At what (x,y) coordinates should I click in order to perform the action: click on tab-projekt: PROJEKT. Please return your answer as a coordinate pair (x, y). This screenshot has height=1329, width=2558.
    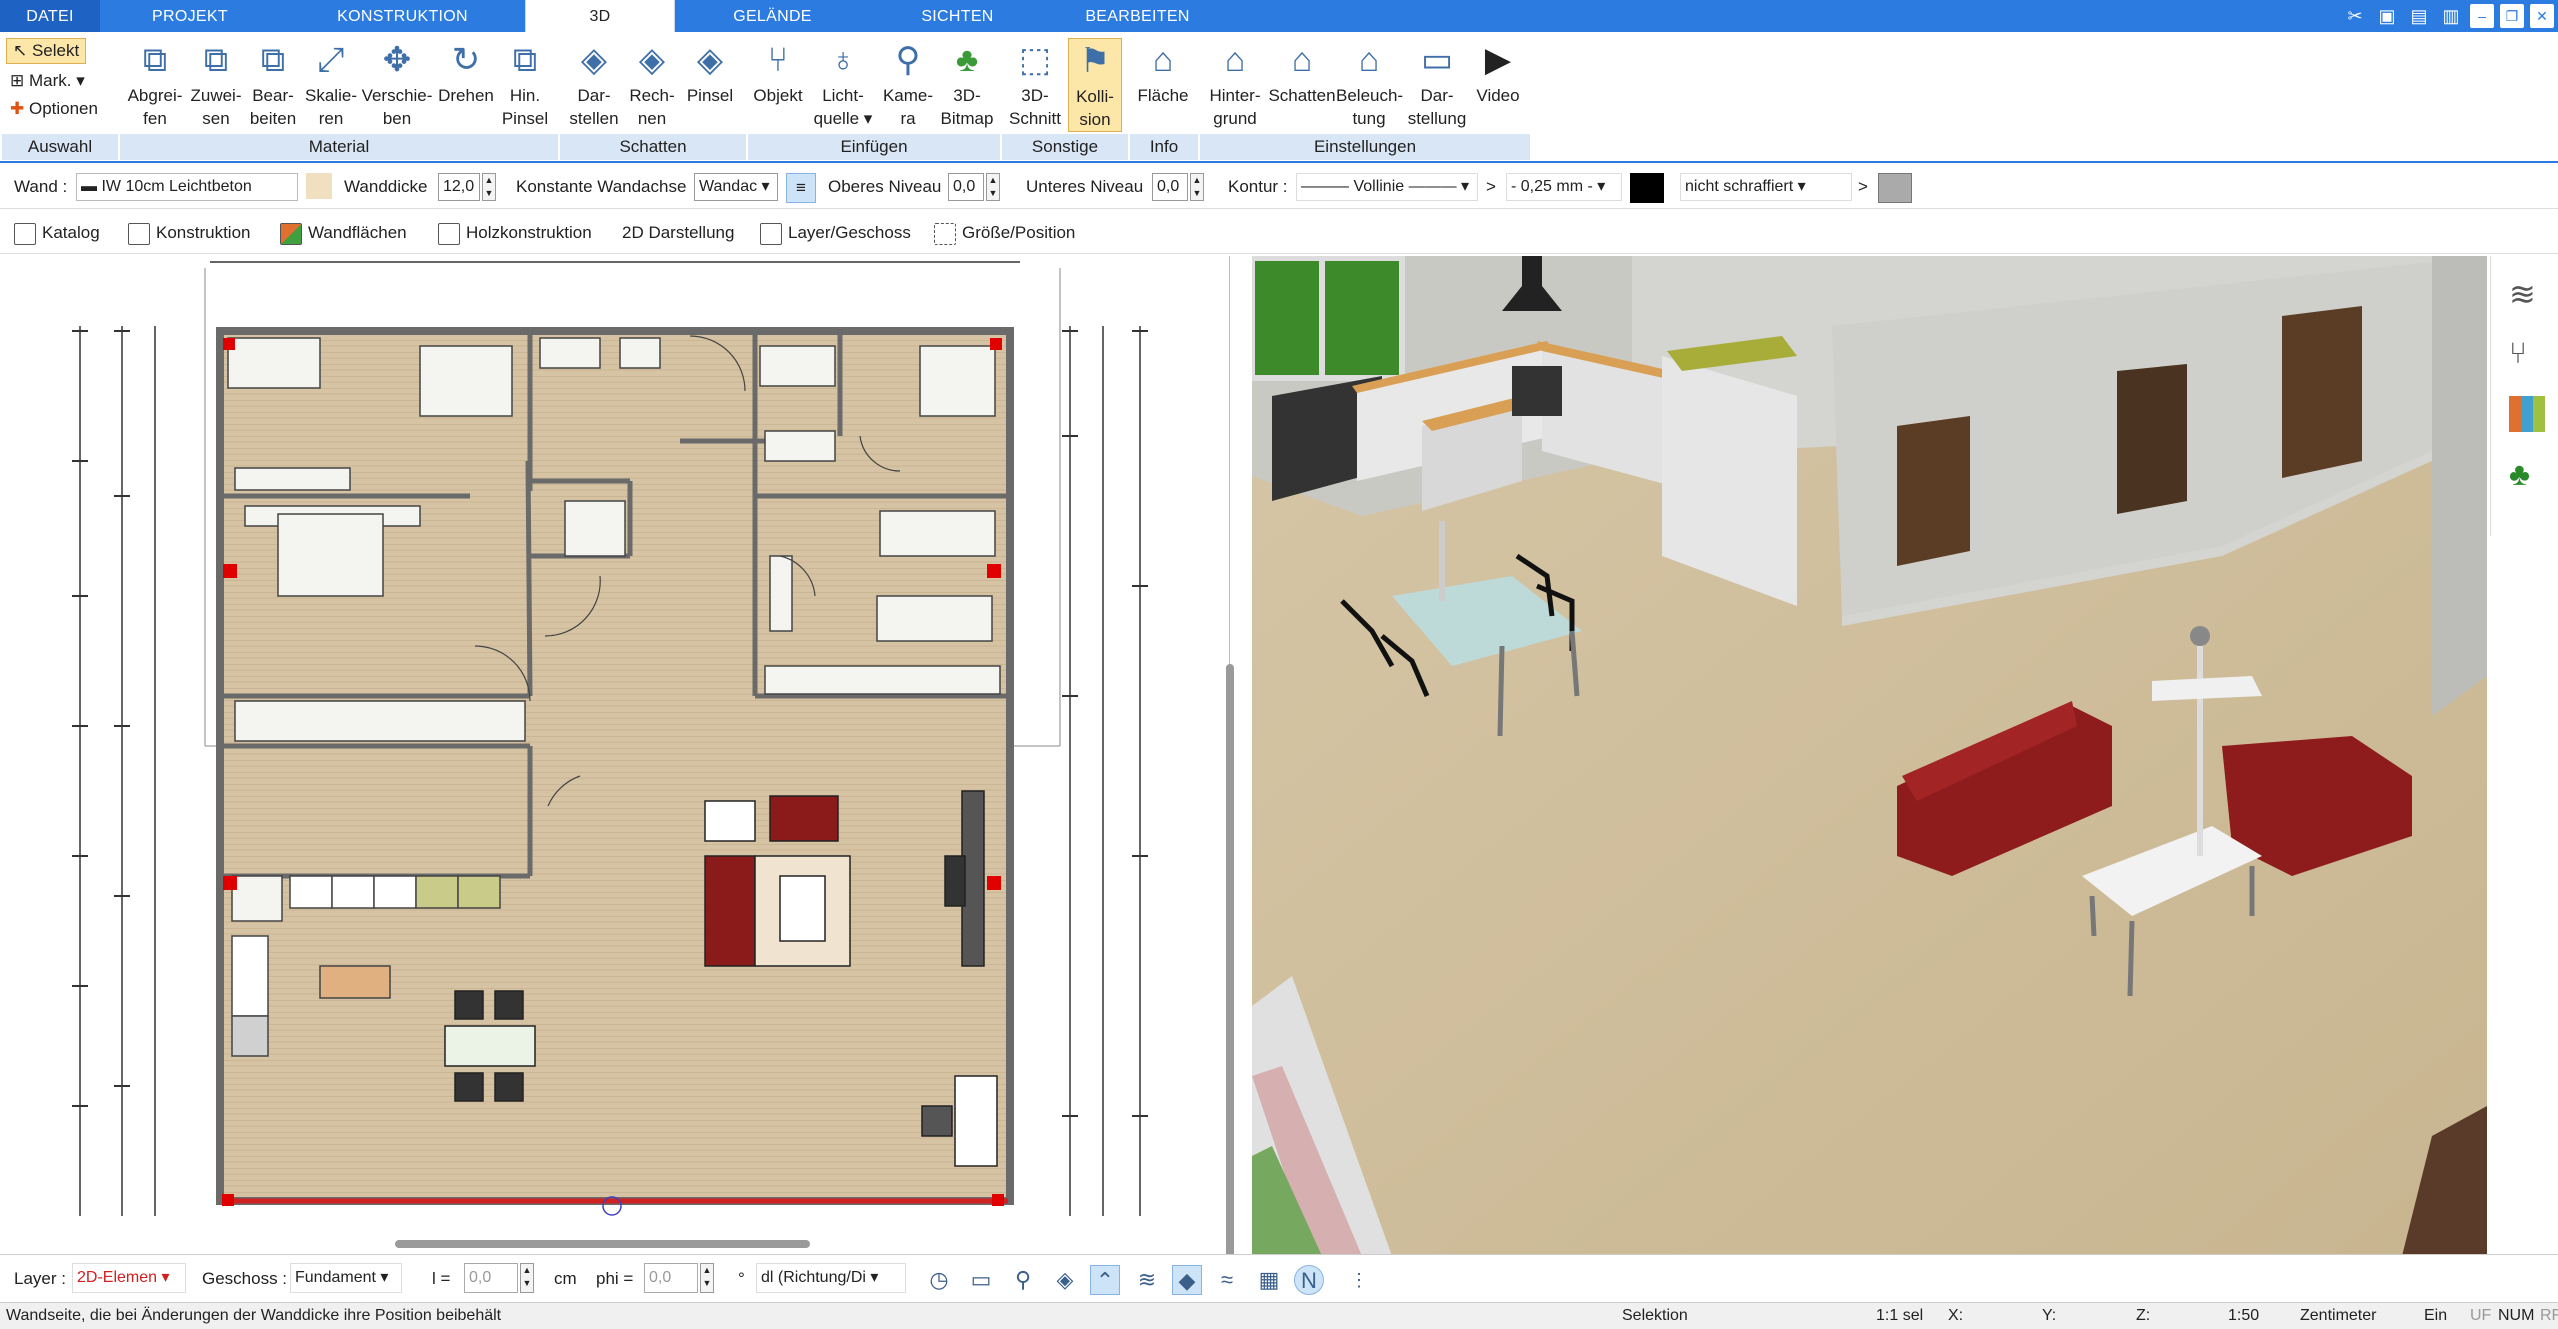
    Looking at the image, I should click on (190, 16).